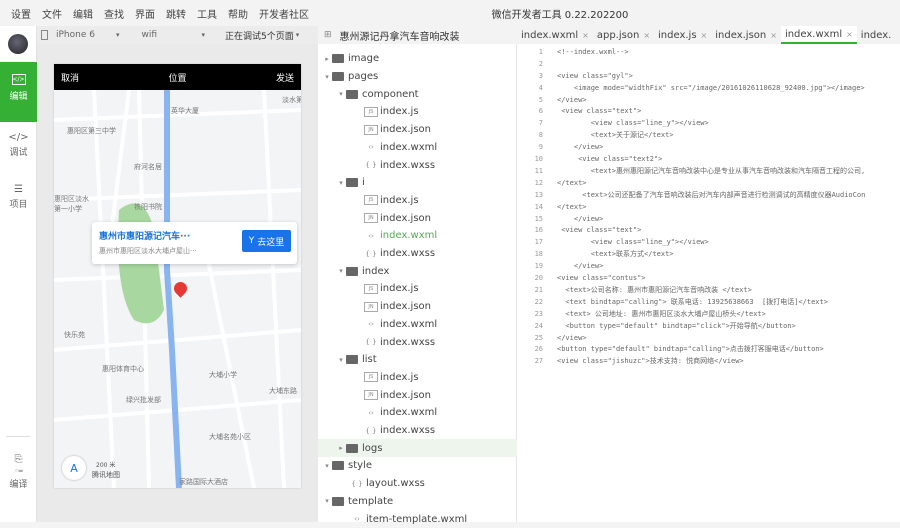 This screenshot has height=528, width=900. I want to click on editor-tab: index.json ×, so click(746, 35).